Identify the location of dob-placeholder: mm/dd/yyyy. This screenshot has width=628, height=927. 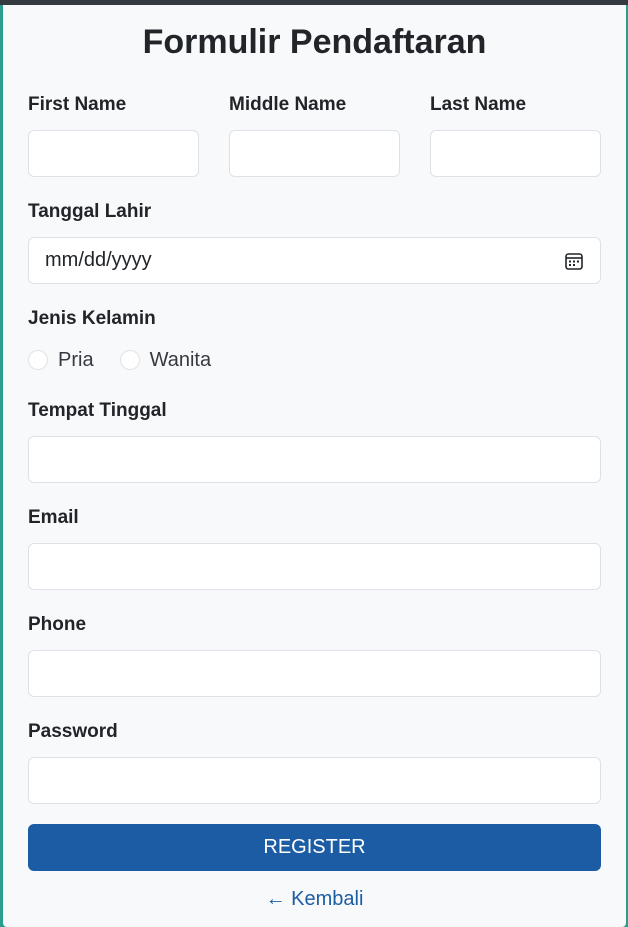
(98, 260).